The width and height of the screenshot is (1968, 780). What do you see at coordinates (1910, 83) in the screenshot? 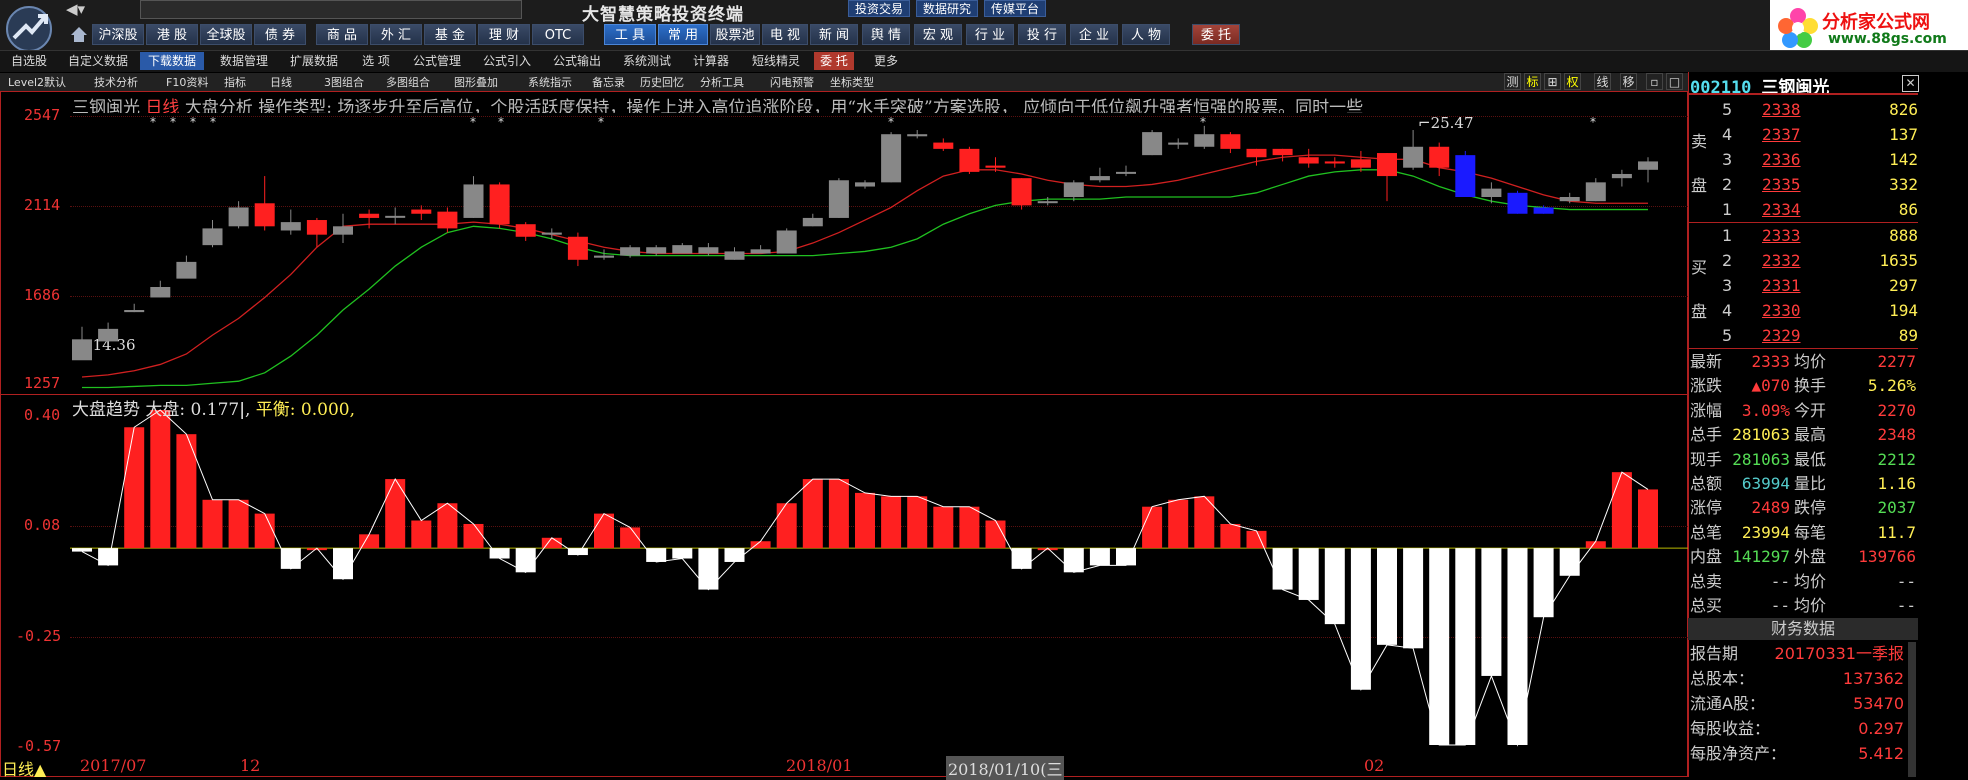
I see `close-icon: ✕` at bounding box center [1910, 83].